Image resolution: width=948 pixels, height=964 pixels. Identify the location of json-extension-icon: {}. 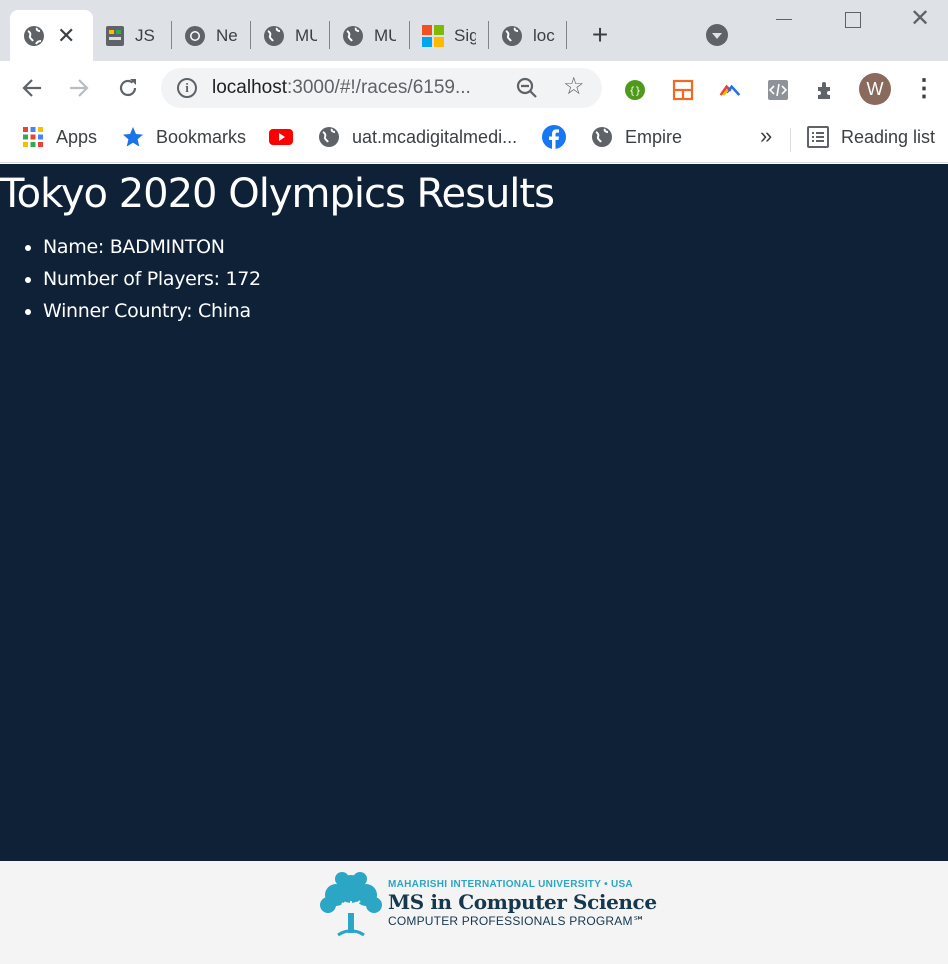
(635, 90).